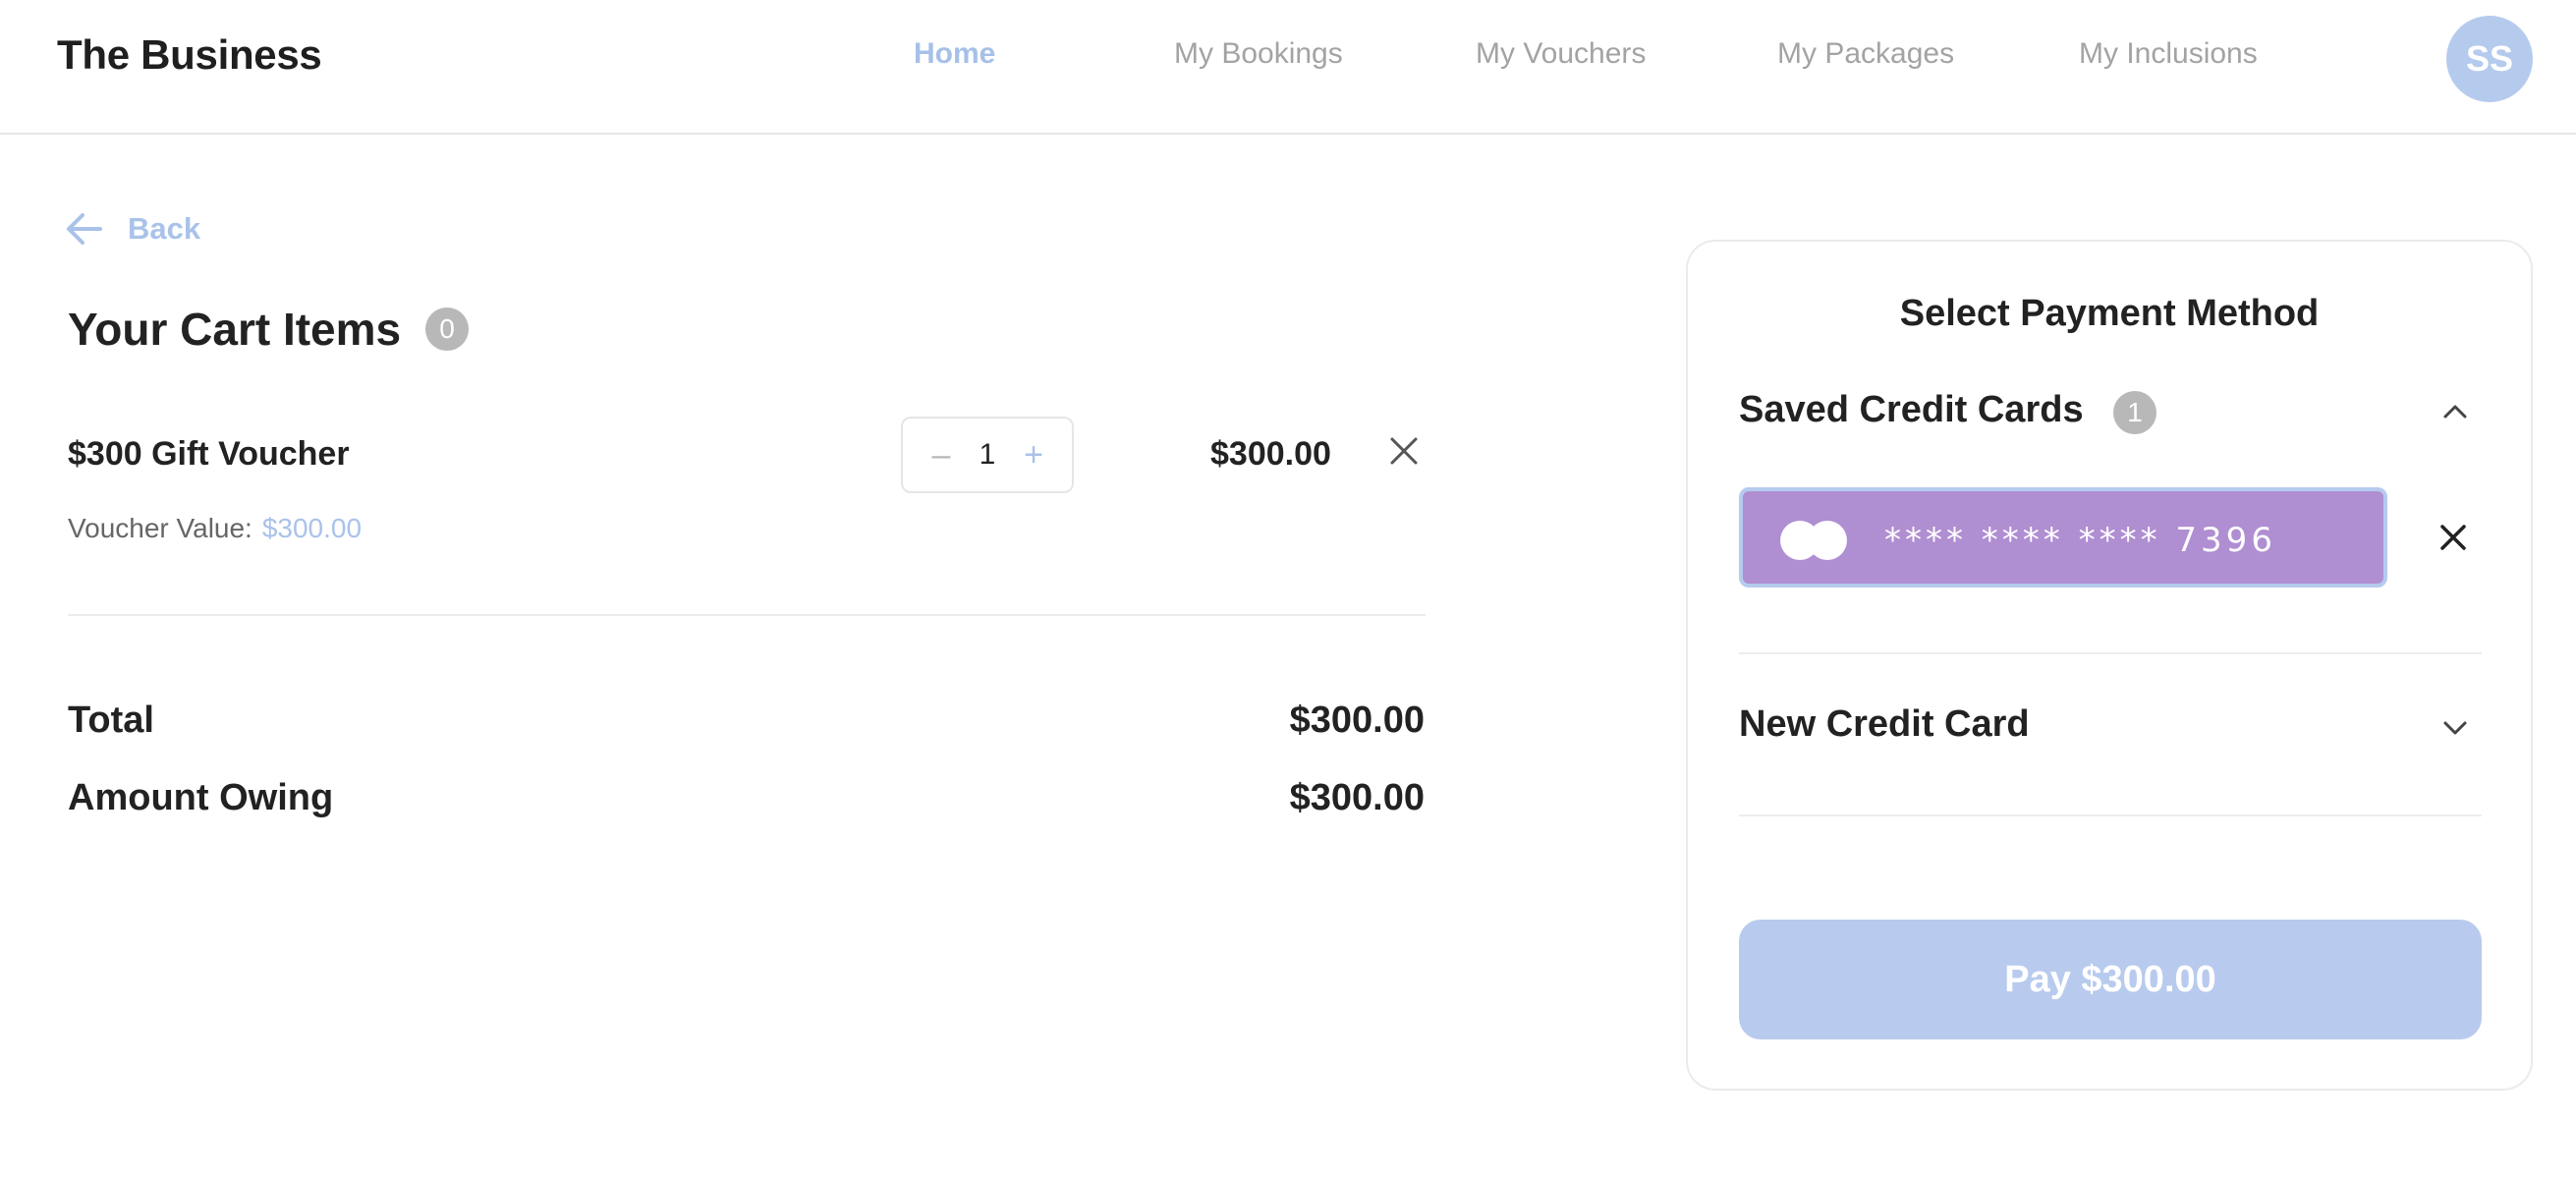 The width and height of the screenshot is (2576, 1177). What do you see at coordinates (1884, 724) in the screenshot?
I see `new-card-header: New Credit Card` at bounding box center [1884, 724].